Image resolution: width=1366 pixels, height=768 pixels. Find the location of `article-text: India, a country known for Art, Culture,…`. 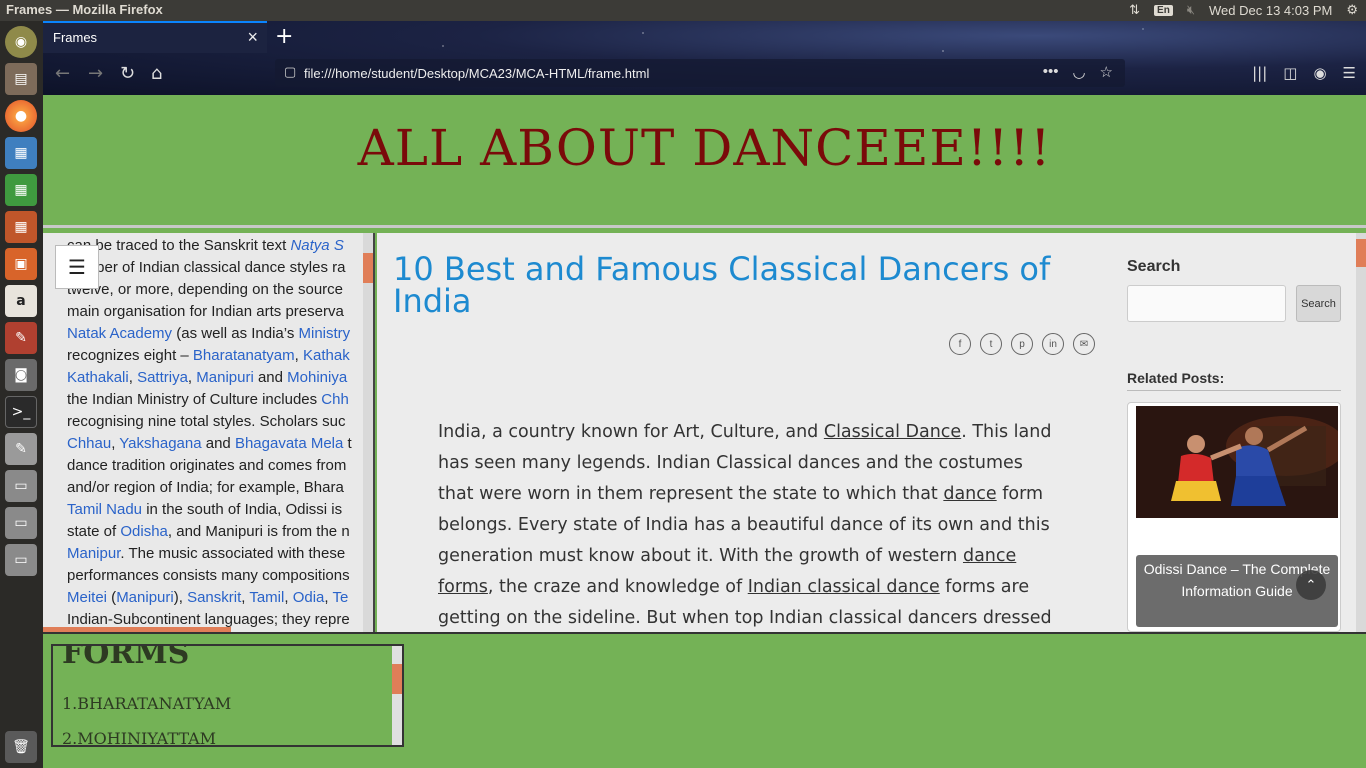

article-text: India, a country known for Art, Culture,… is located at coordinates (631, 432).